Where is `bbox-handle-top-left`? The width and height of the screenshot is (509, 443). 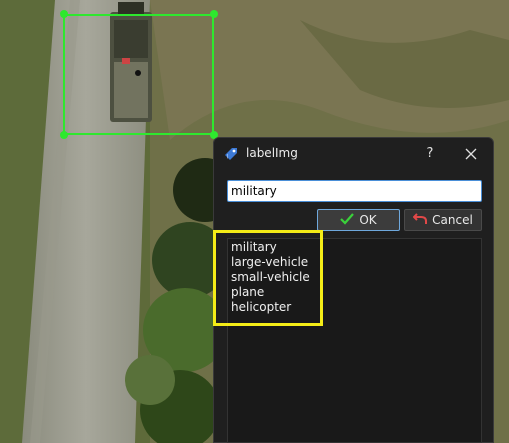 bbox-handle-top-left is located at coordinates (64, 14).